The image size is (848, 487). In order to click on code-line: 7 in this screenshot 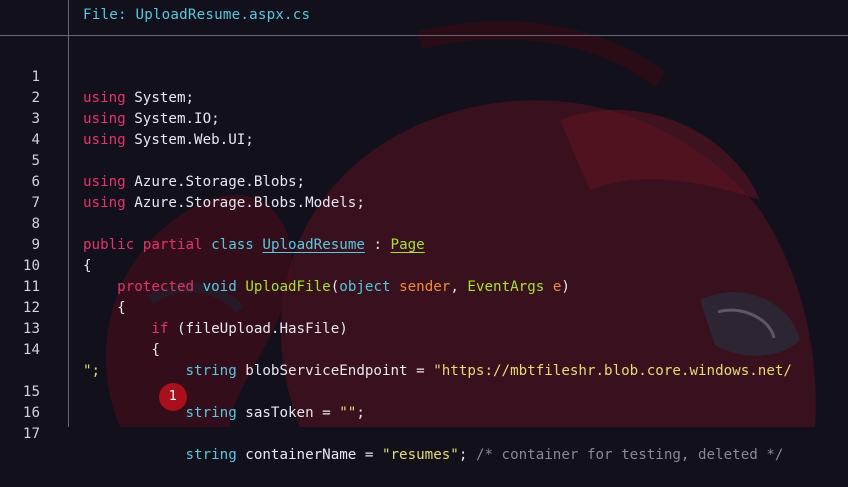, I will do `click(424, 191)`.